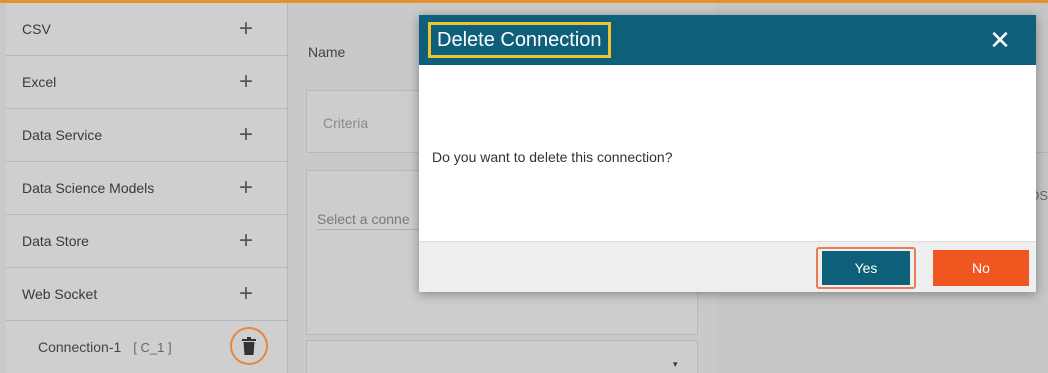 The height and width of the screenshot is (373, 1048). Describe the element at coordinates (369, 220) in the screenshot. I see `select-connection-placeholder: Select a conne` at that location.